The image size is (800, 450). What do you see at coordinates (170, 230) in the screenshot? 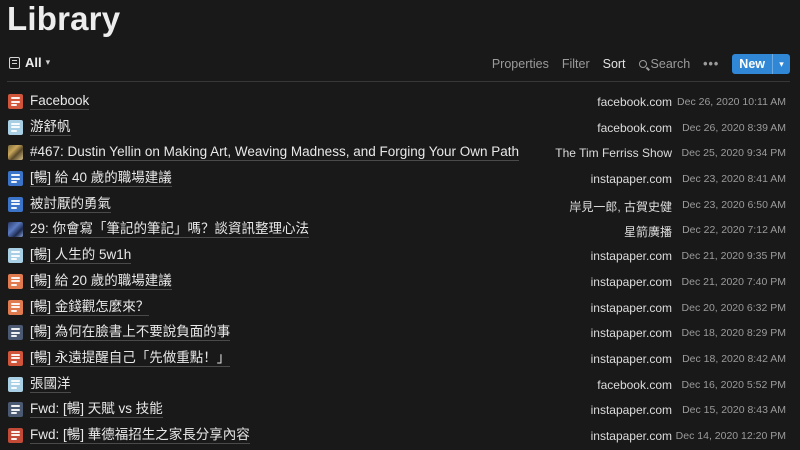
I see `item-title: 29: 你會寫「筆記的筆記」嗎？談資訊整理心法` at bounding box center [170, 230].